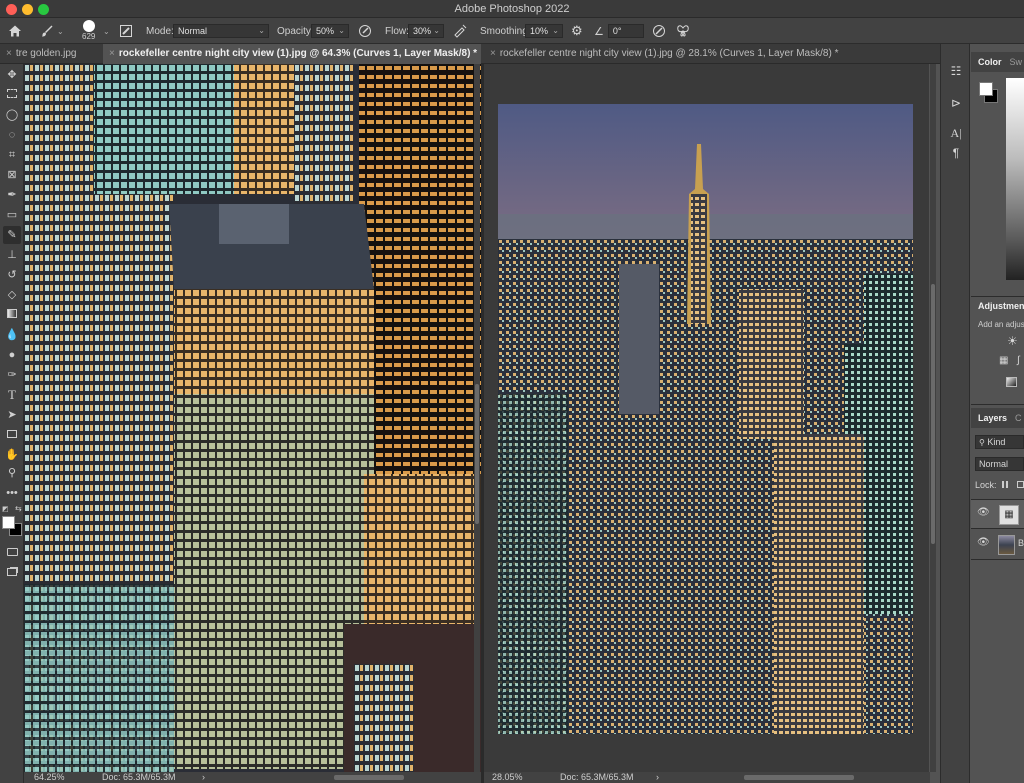 The height and width of the screenshot is (783, 1024). I want to click on character-panel-button: A|, so click(956, 133).